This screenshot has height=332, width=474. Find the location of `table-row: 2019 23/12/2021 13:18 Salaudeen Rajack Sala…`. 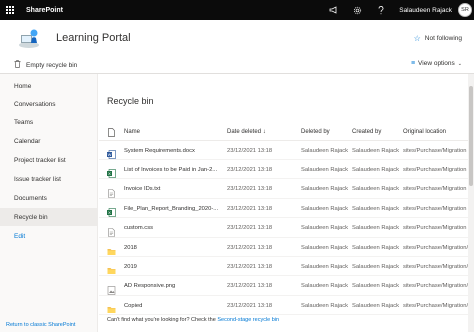

table-row: 2019 23/12/2021 13:18 Salaudeen Rajack Sala… is located at coordinates (283, 267).